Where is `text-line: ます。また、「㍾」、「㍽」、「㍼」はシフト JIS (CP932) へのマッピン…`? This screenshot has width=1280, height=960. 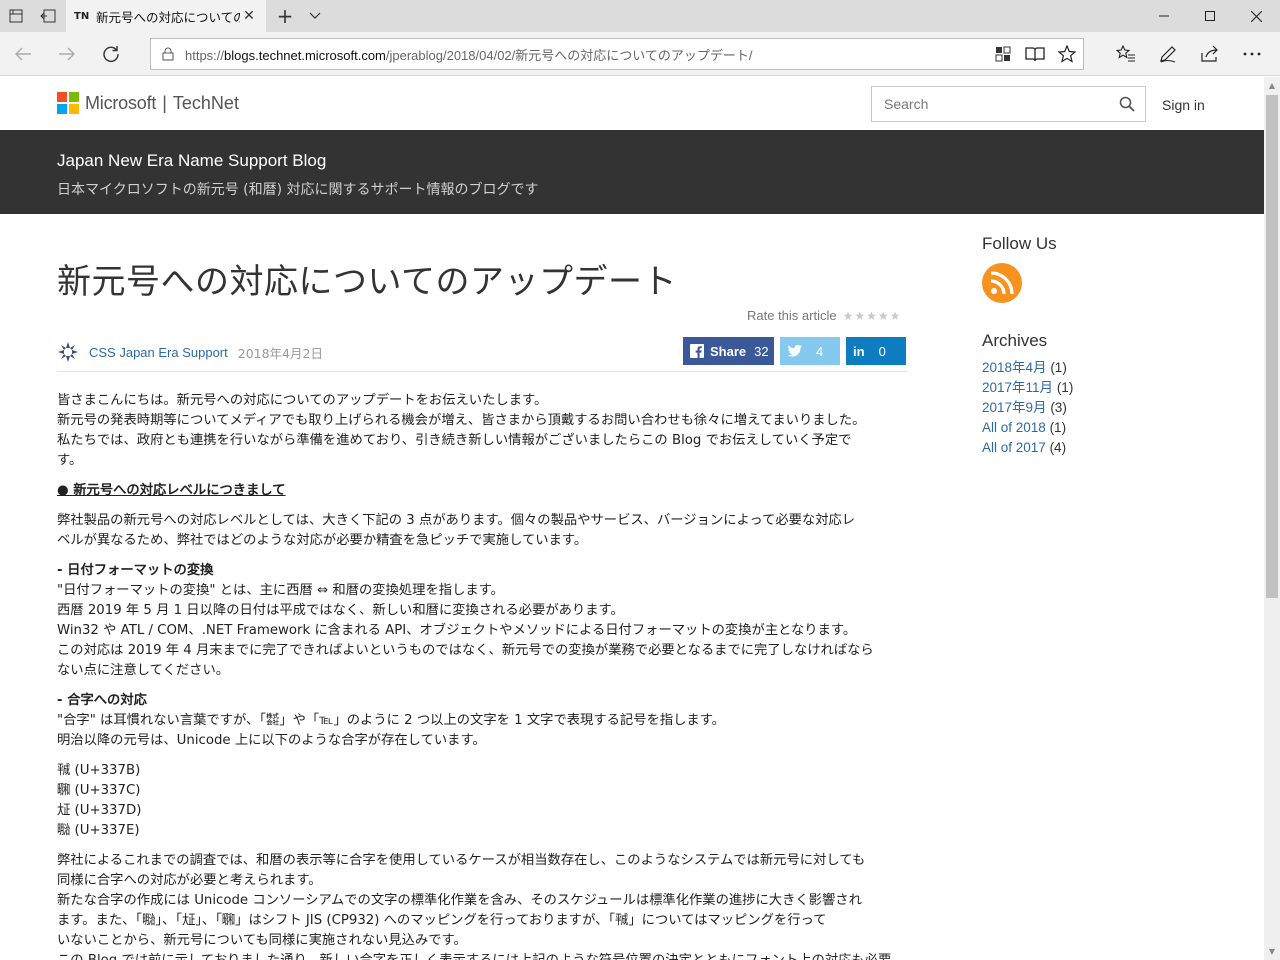 text-line: ます。また、「㍾」、「㍽」、「㍼」はシフト JIS (CP932) へのマッピン… is located at coordinates (442, 920).